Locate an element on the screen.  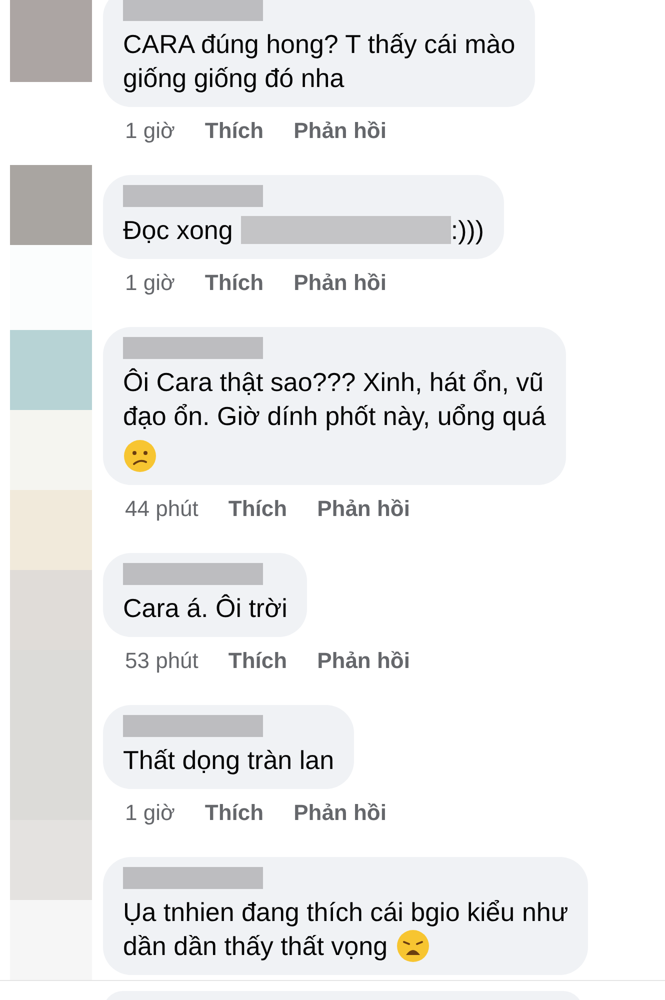
comment-time: 53 phút is located at coordinates (161, 661).